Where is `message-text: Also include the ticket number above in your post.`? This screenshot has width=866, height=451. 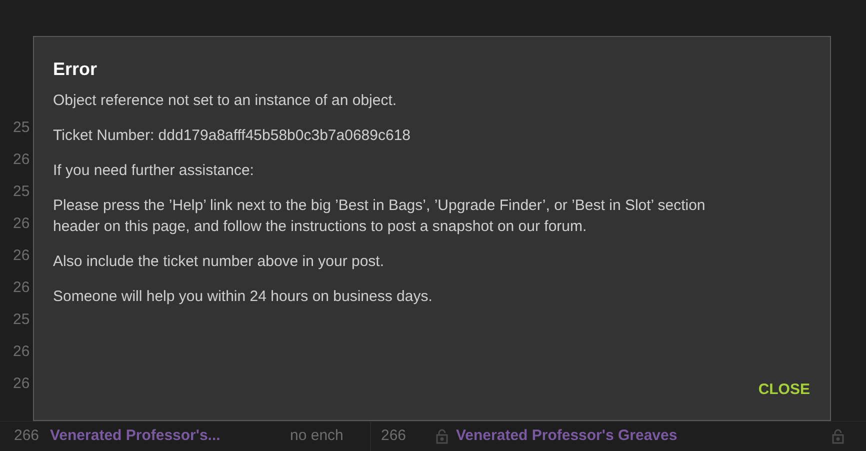 message-text: Also include the ticket number above in your post. is located at coordinates (219, 262).